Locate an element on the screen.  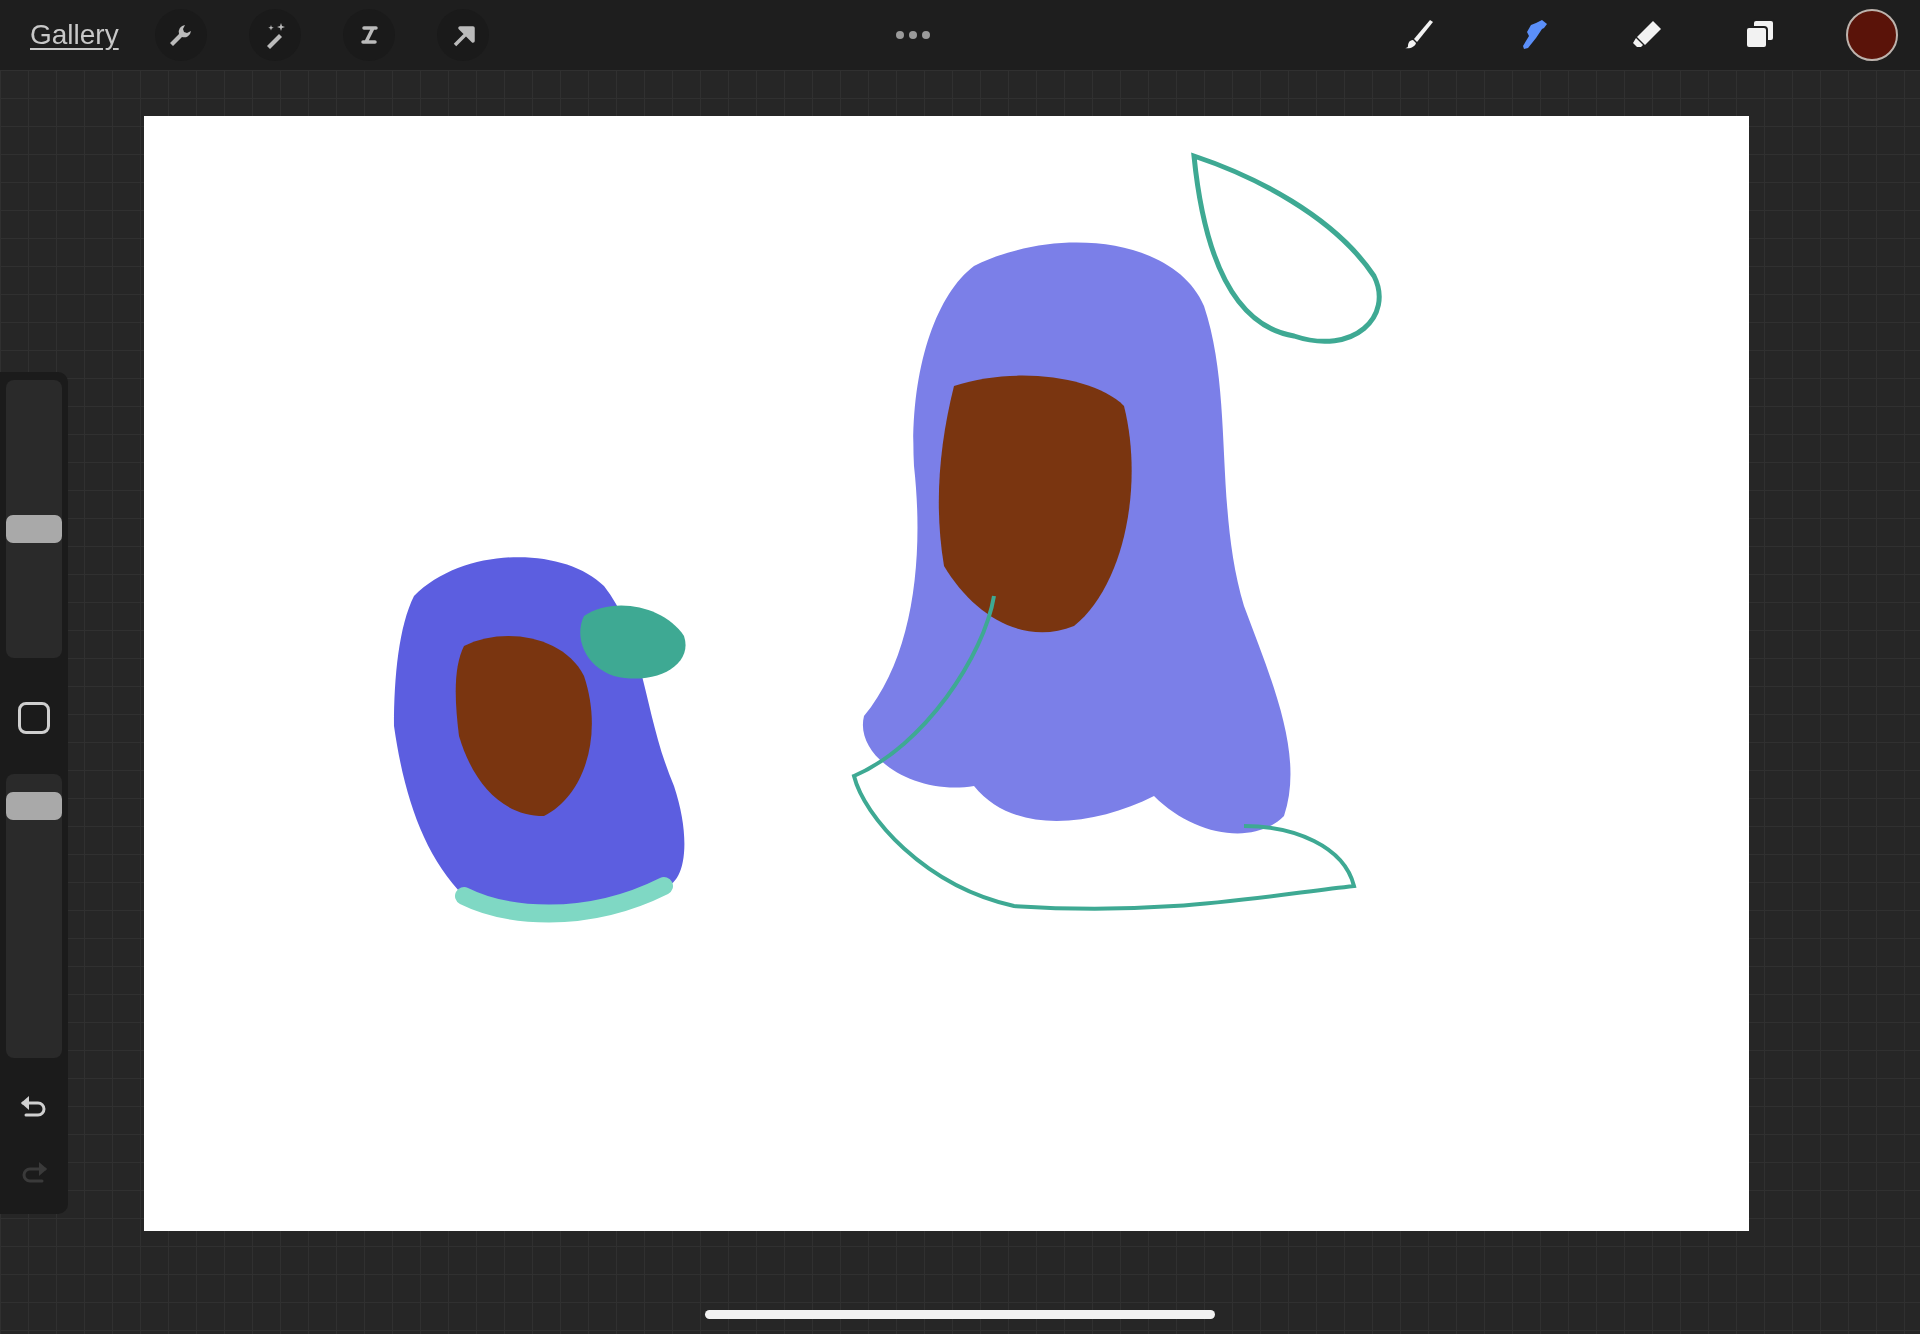
opacity-slider-thumb is located at coordinates (34, 805).